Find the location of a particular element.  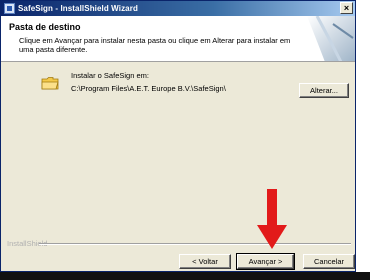

next-button: Avançar > is located at coordinates (265, 261).